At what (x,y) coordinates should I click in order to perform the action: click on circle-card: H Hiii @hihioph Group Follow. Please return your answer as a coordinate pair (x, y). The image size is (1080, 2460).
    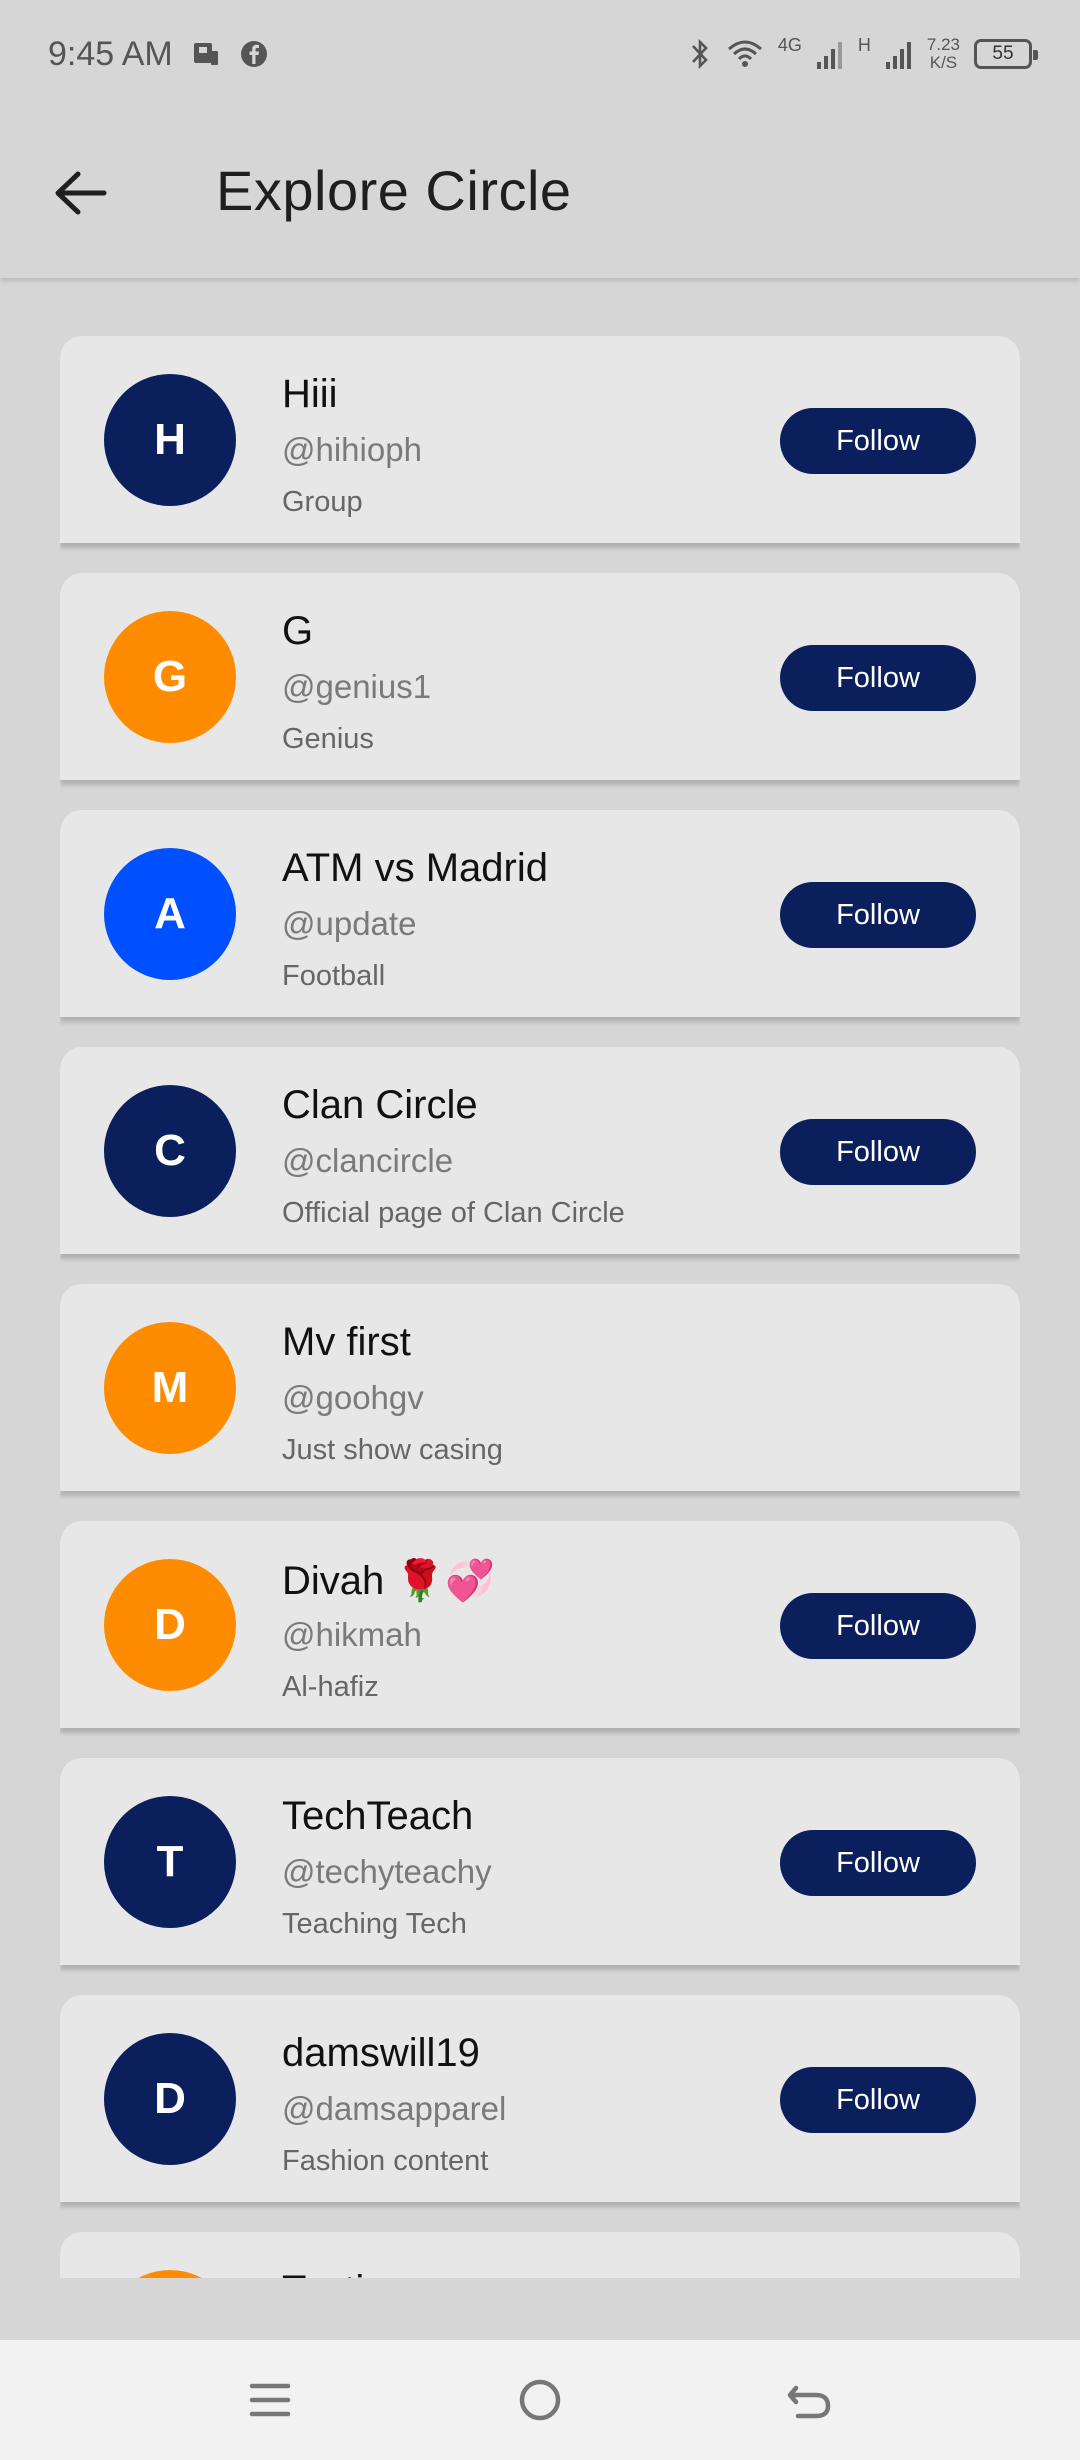
    Looking at the image, I should click on (540, 439).